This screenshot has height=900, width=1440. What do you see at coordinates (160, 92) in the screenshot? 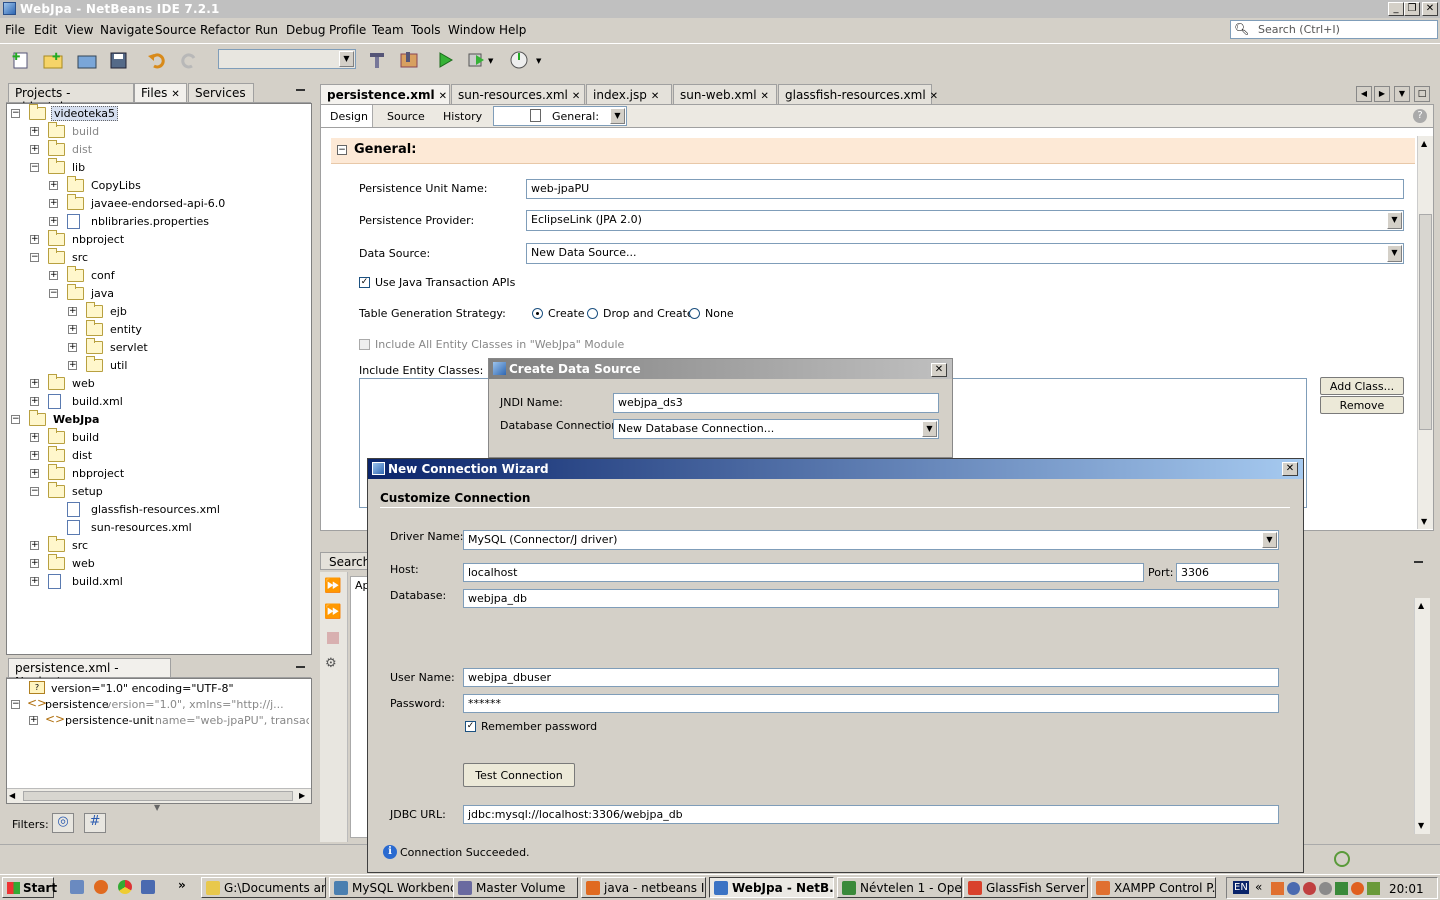
I see `tab-files: Files ✕` at bounding box center [160, 92].